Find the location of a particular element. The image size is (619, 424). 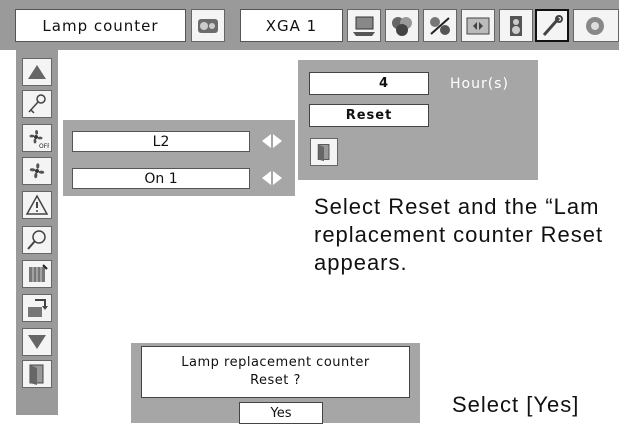

lamp-selection-field: L2 is located at coordinates (161, 141).